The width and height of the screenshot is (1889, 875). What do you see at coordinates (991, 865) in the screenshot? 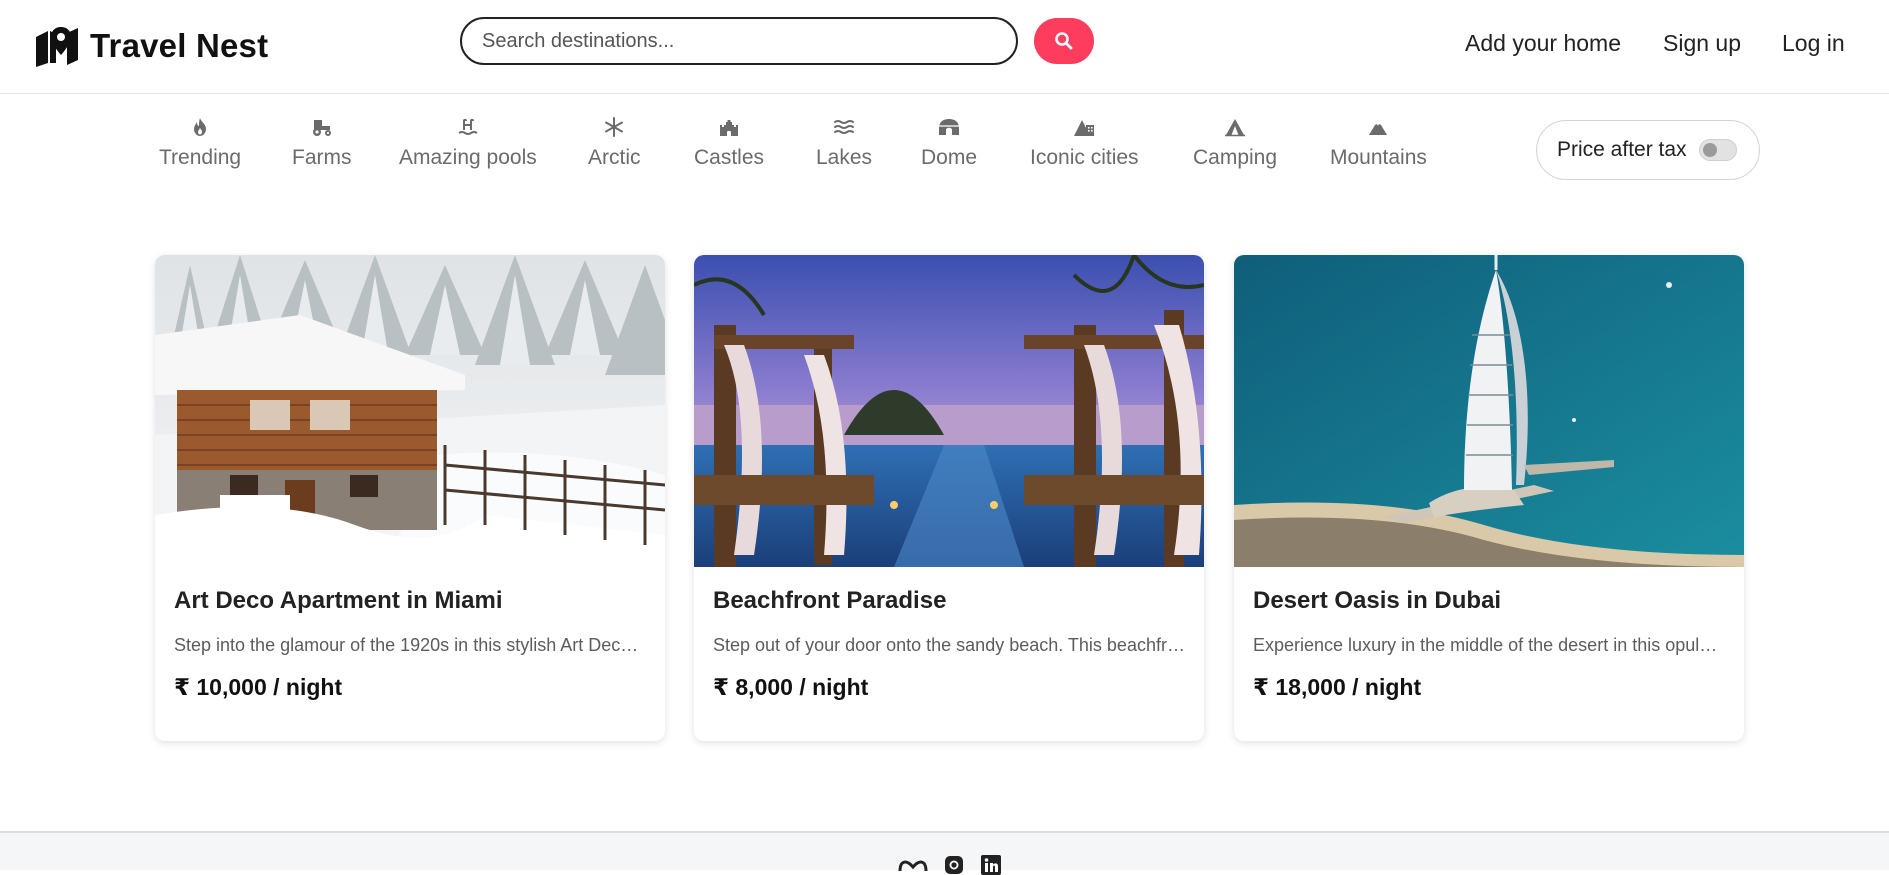
I see `linkedin-icon` at bounding box center [991, 865].